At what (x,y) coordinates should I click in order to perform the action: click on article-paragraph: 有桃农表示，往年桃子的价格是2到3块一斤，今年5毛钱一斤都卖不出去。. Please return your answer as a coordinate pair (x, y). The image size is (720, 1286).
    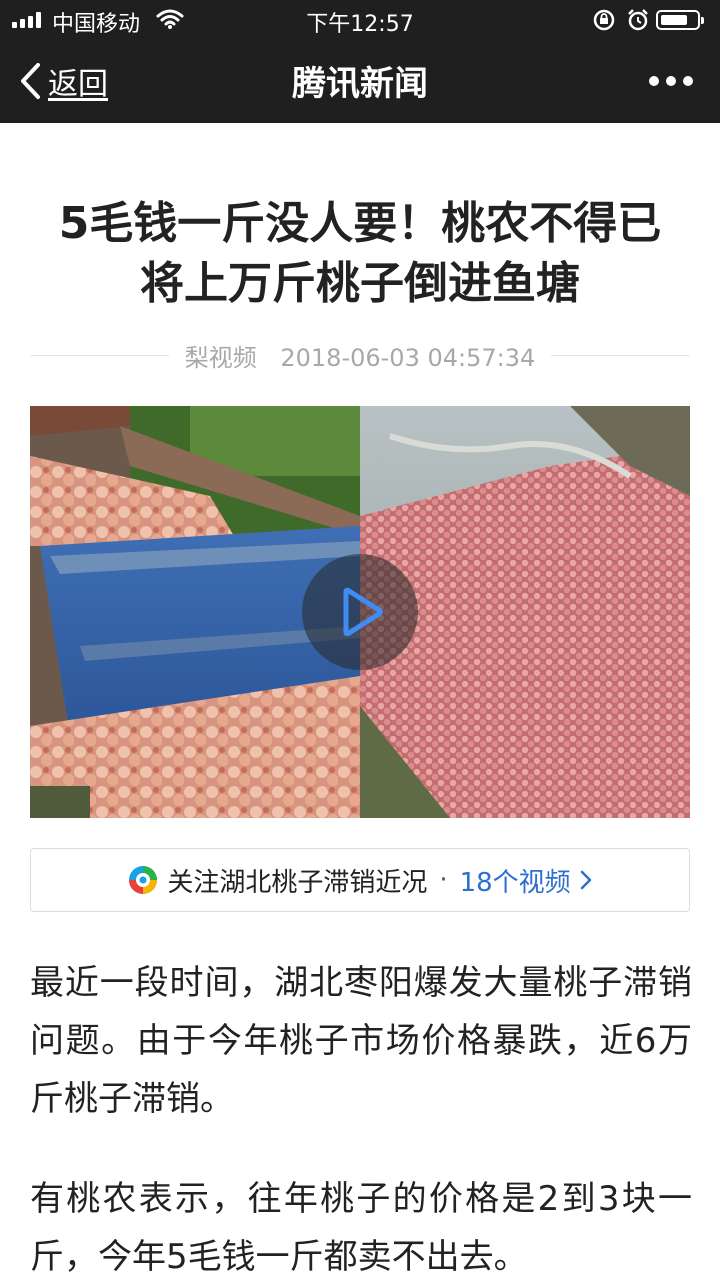
    Looking at the image, I should click on (361, 1228).